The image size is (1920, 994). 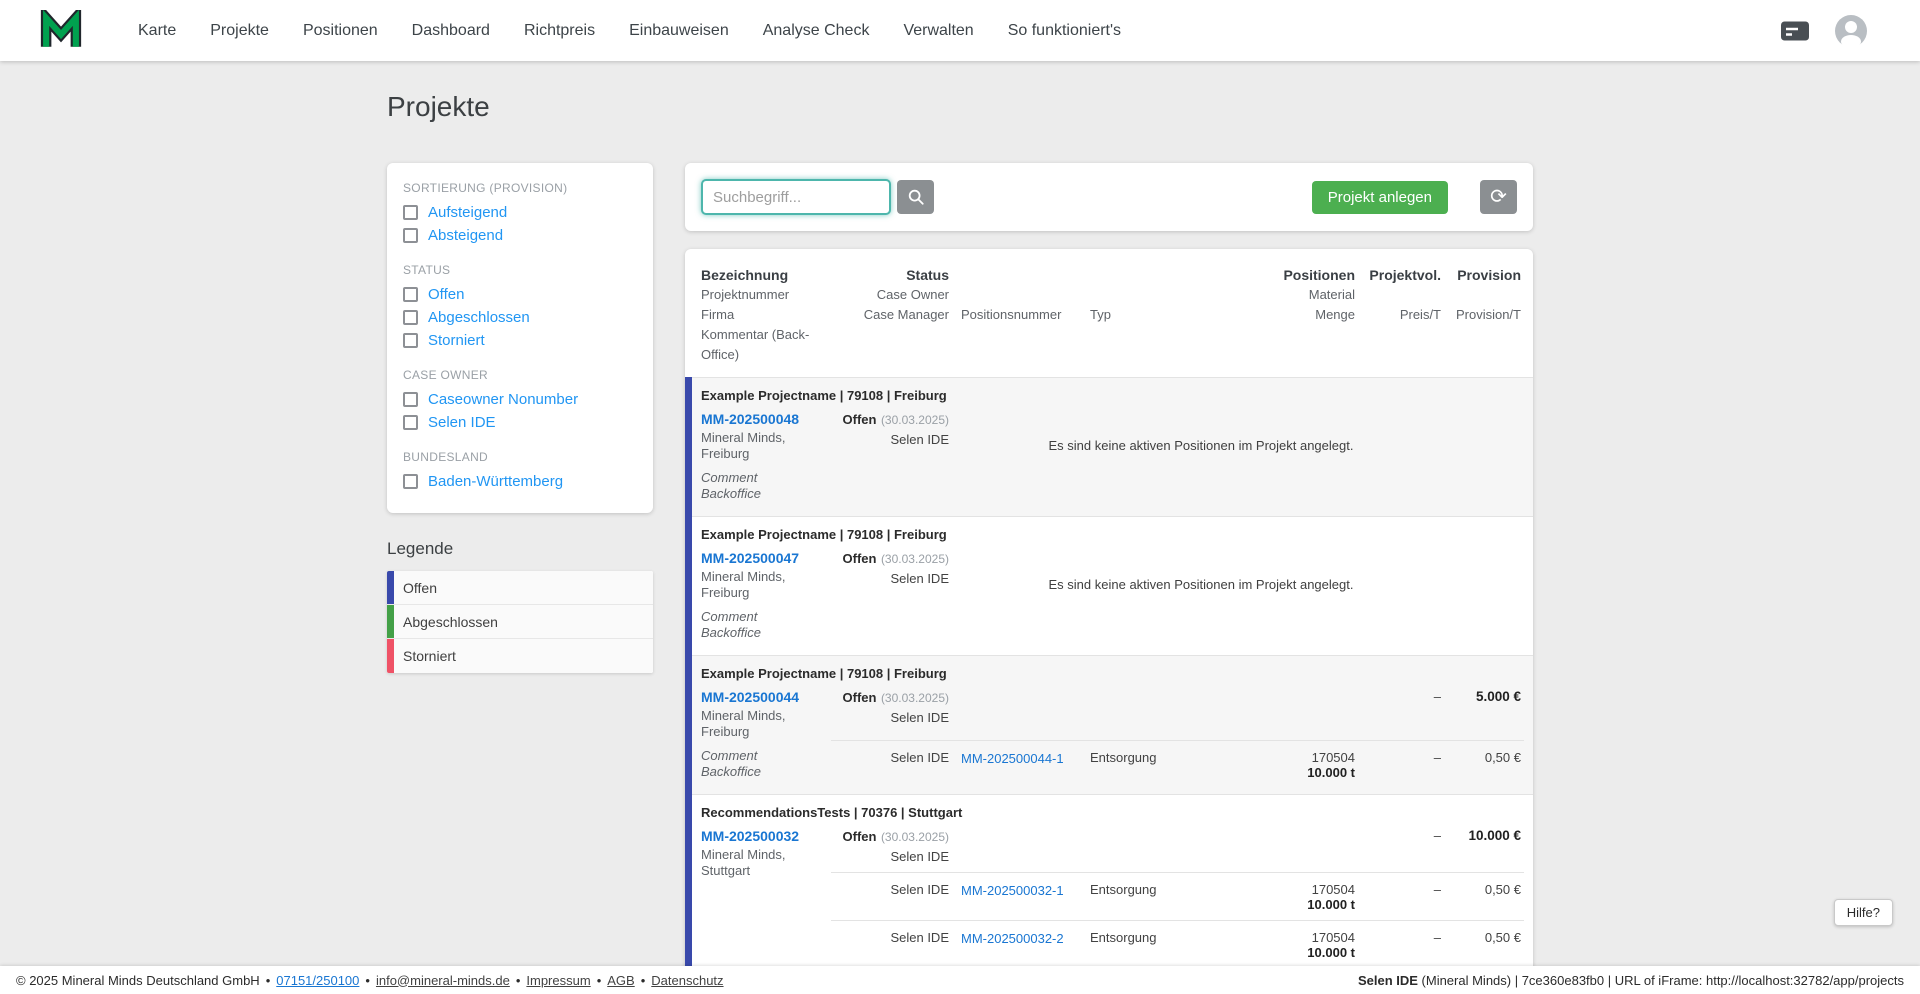 What do you see at coordinates (1824, 31) in the screenshot?
I see `navbar-right` at bounding box center [1824, 31].